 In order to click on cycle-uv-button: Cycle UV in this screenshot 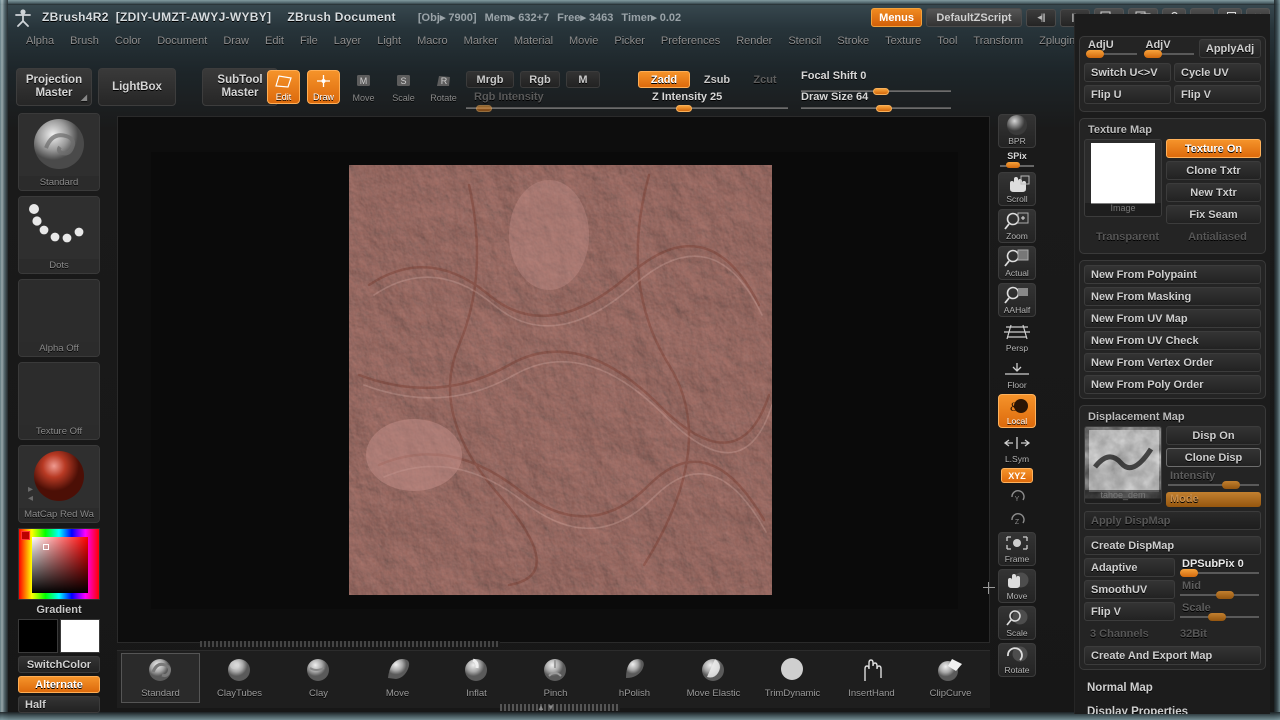, I will do `click(1217, 72)`.